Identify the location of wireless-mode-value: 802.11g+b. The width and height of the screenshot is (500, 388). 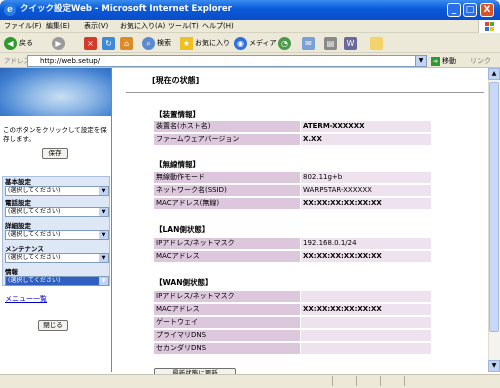
(366, 177).